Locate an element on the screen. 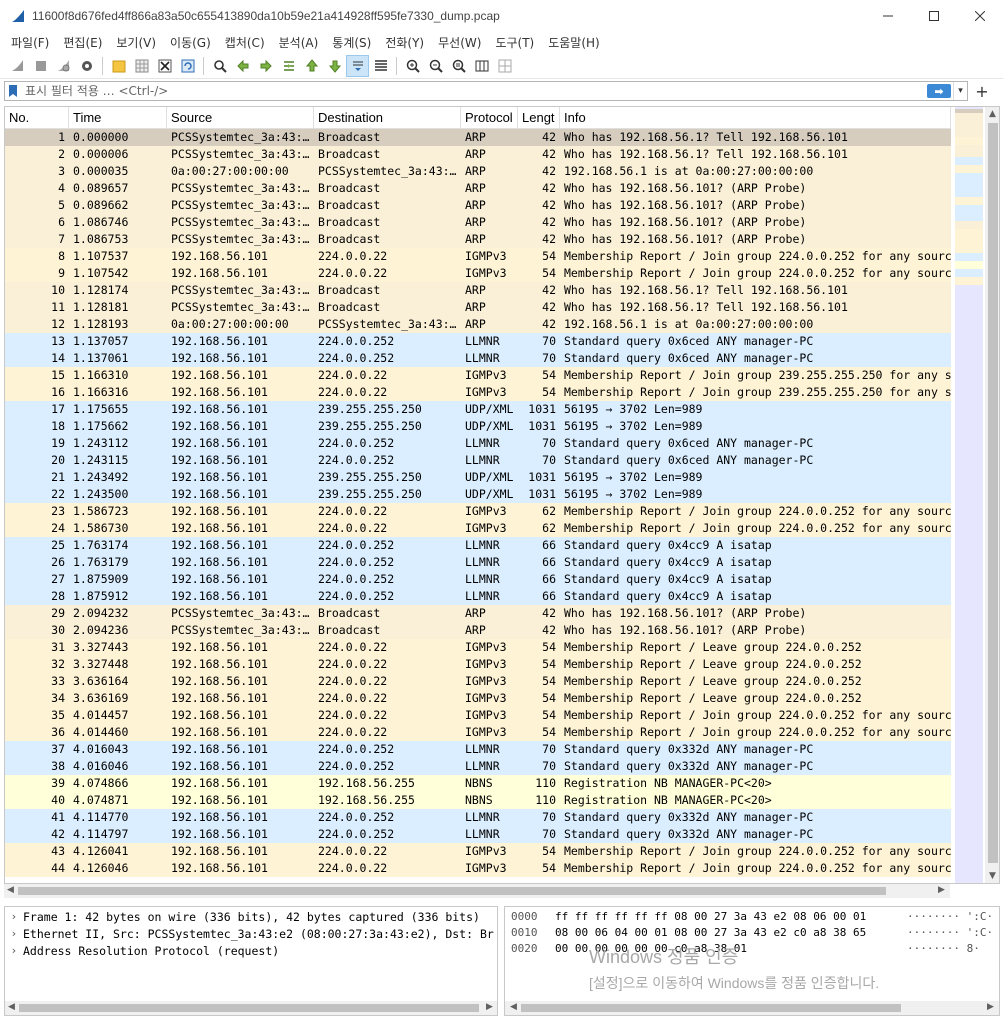  menu-item: 분석(A) is located at coordinates (299, 42).